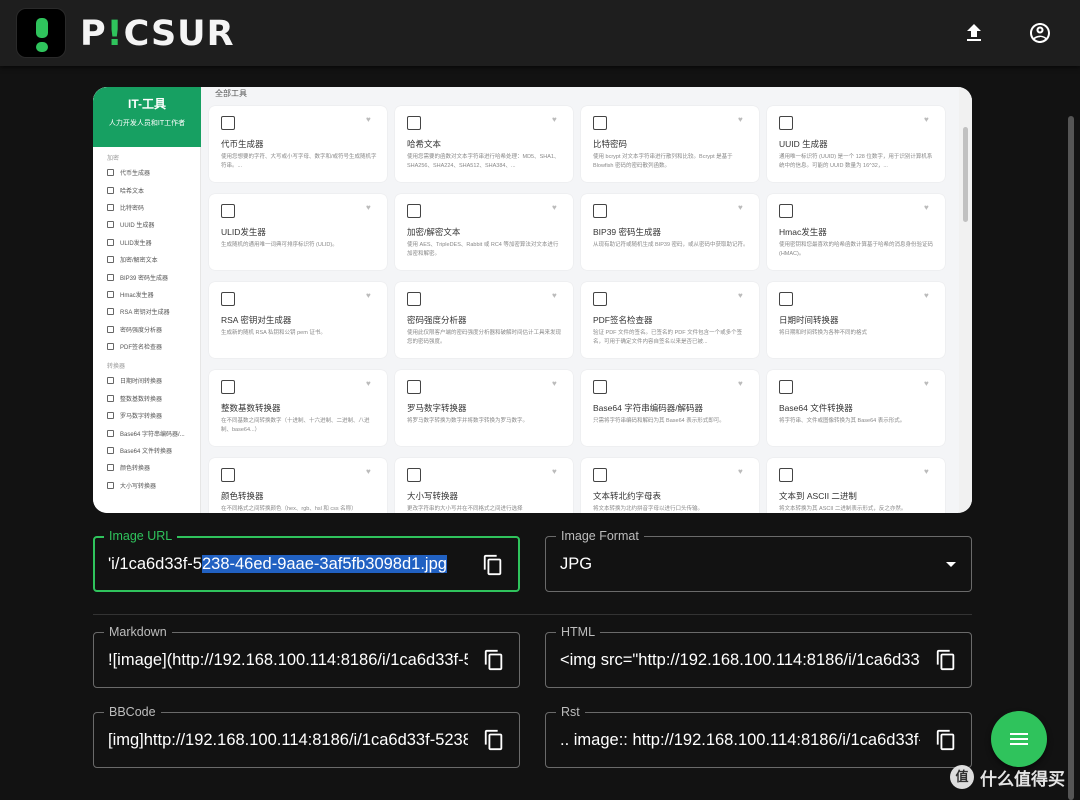 This screenshot has height=800, width=1080. Describe the element at coordinates (842, 421) in the screenshot. I see `preview-tool-desc: 将字符串、文件或图像转换为其 Base64 表示形式。` at that location.